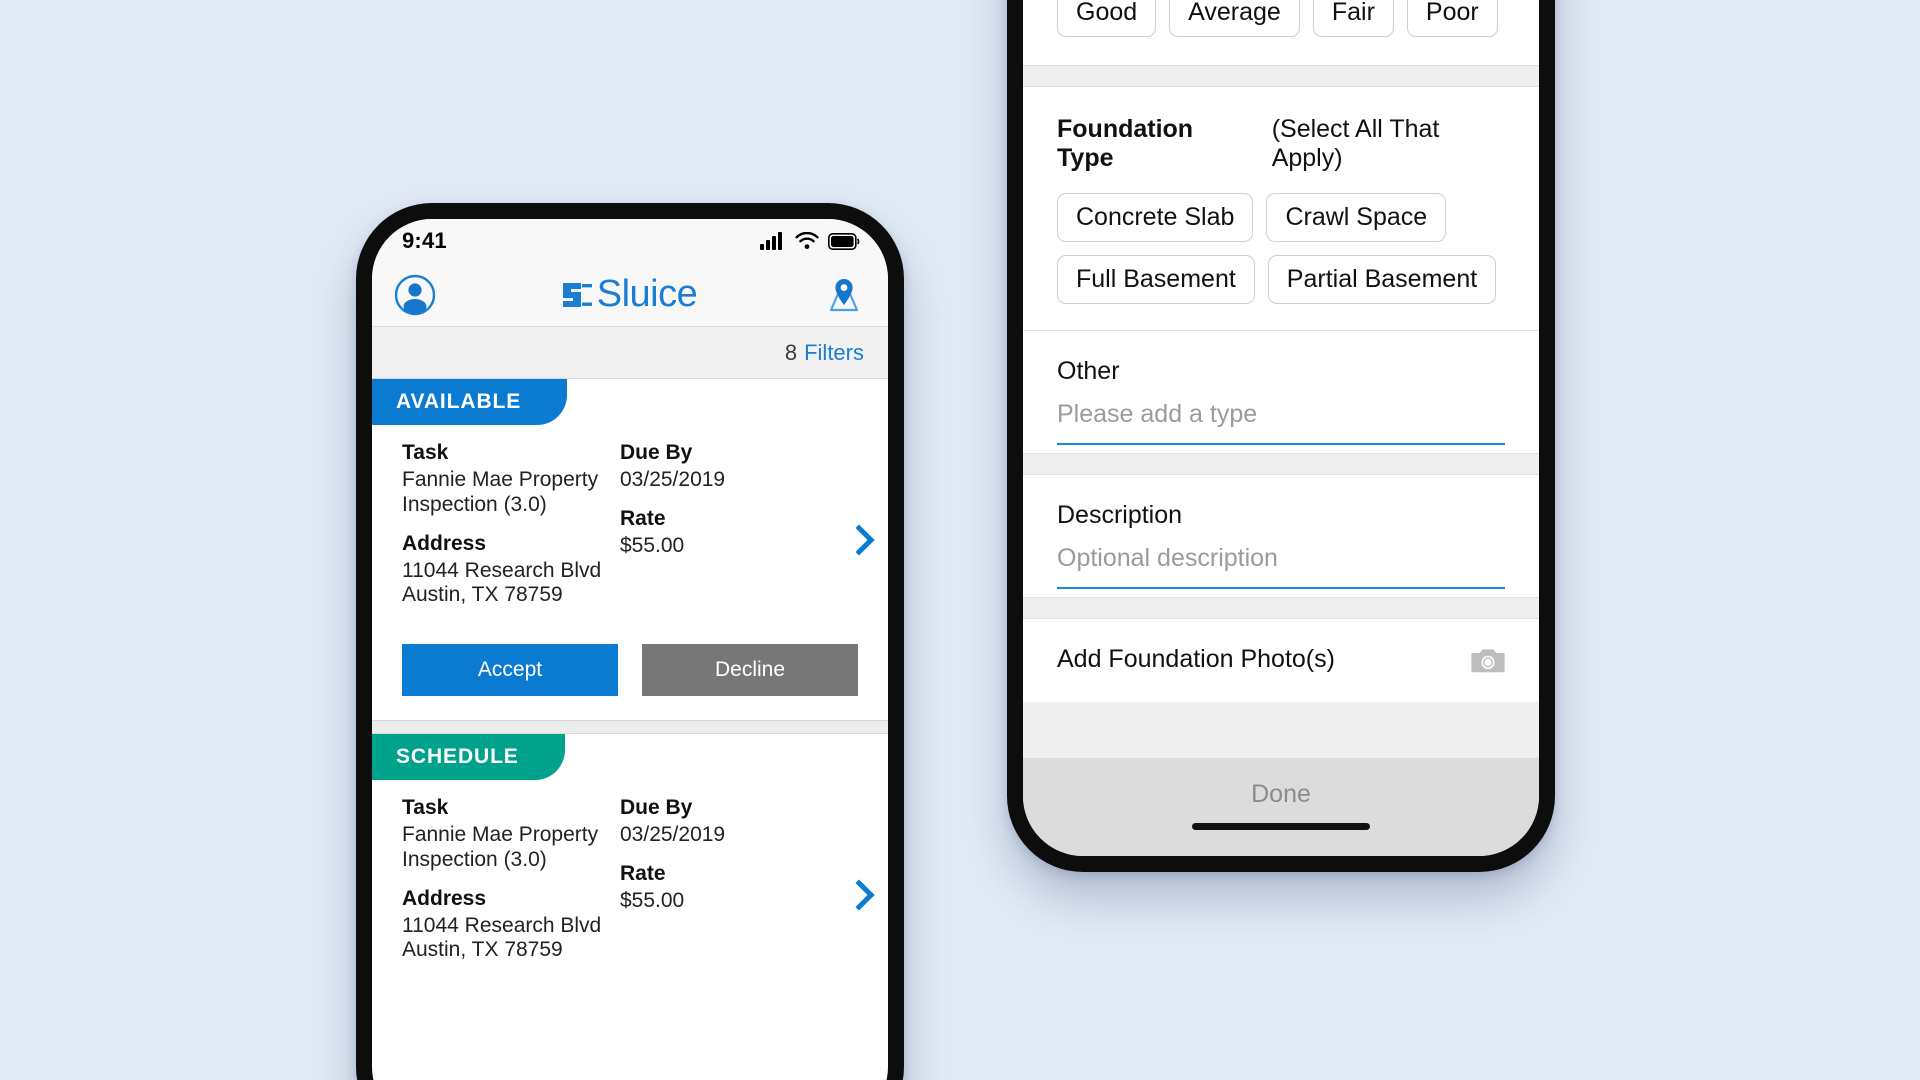 The height and width of the screenshot is (1080, 1920). Describe the element at coordinates (1452, 18) in the screenshot. I see `chip-poor: Poor` at that location.